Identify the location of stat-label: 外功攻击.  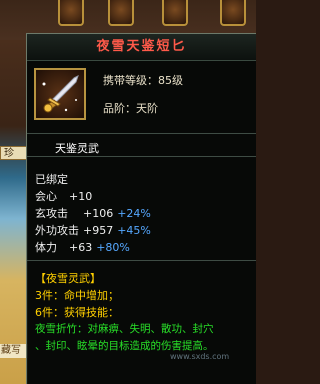
(57, 230).